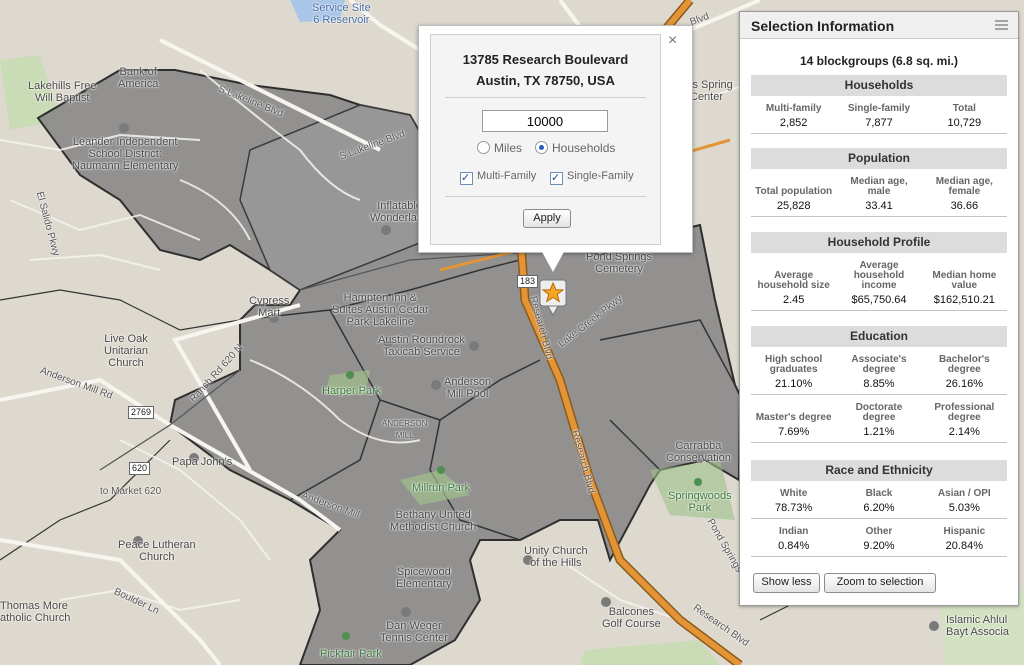  Describe the element at coordinates (672, 41) in the screenshot. I see `close-icon: ×` at that location.